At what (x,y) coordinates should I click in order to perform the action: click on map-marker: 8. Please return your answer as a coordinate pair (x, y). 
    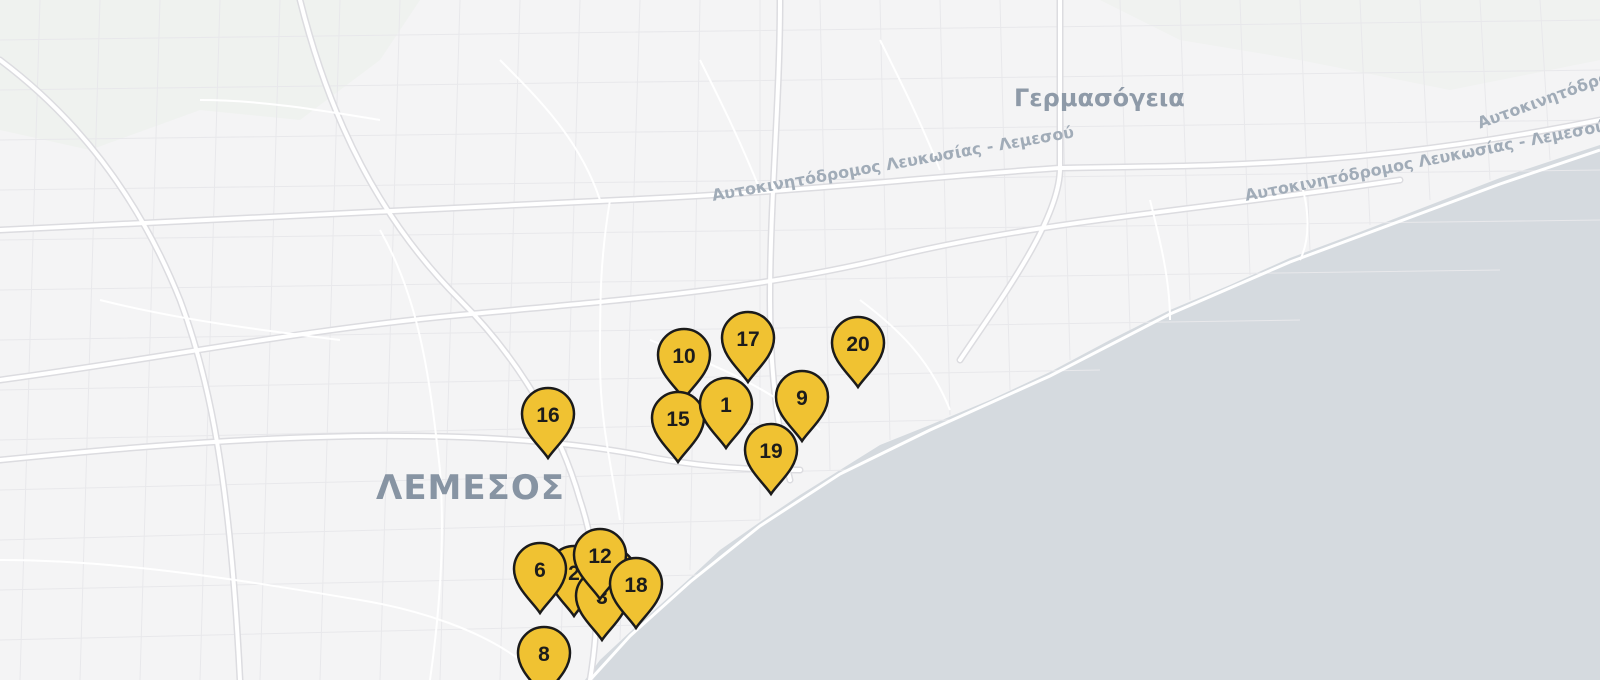
    Looking at the image, I should click on (544, 652).